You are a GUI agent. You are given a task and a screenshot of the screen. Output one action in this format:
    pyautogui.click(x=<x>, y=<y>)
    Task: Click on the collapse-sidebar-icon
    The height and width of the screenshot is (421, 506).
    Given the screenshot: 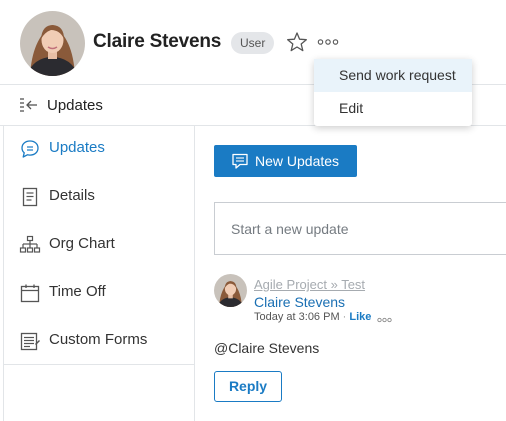 What is the action you would take?
    pyautogui.click(x=28, y=106)
    